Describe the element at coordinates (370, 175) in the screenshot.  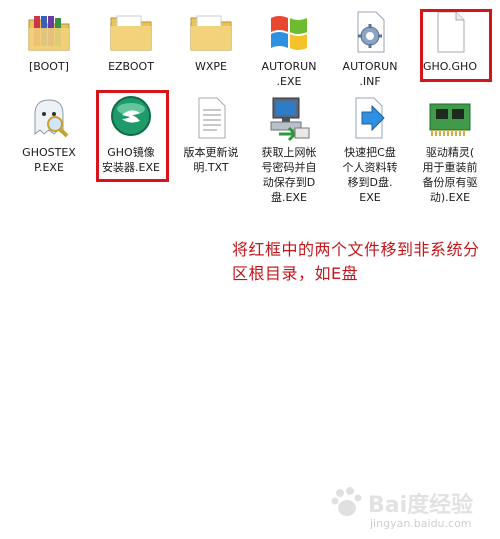
I see `file-label: 快速把C盘 个人资料转 移到D盘. EXE` at that location.